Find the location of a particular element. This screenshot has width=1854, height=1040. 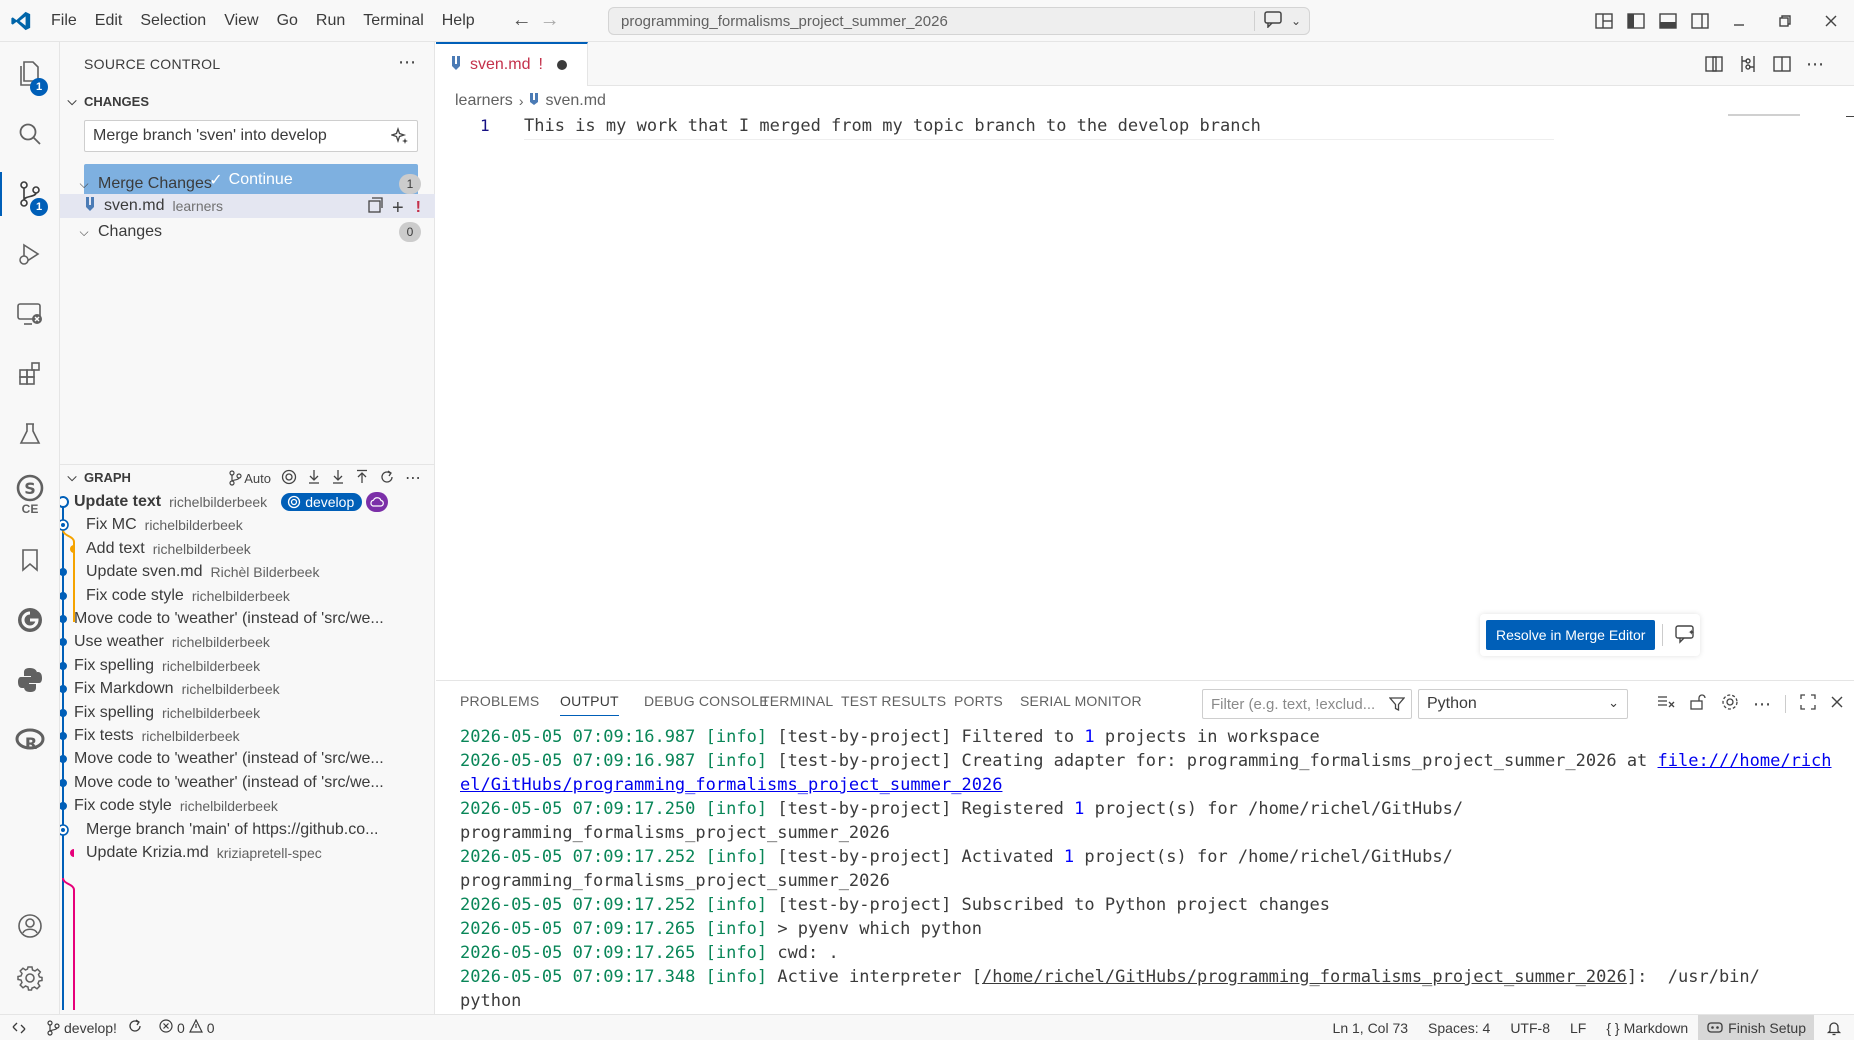

split-editor-icon is located at coordinates (1782, 66).